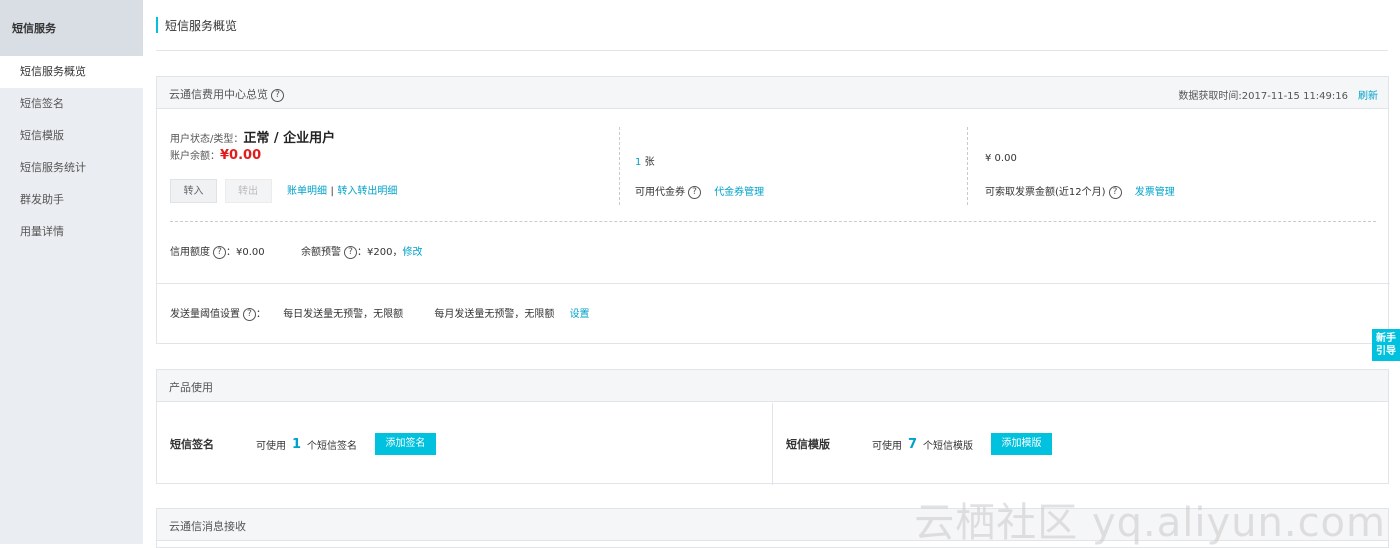  Describe the element at coordinates (465, 444) in the screenshot. I see `signature-card: 短信签名 可使用 1 个短信签名 添加签名` at that location.